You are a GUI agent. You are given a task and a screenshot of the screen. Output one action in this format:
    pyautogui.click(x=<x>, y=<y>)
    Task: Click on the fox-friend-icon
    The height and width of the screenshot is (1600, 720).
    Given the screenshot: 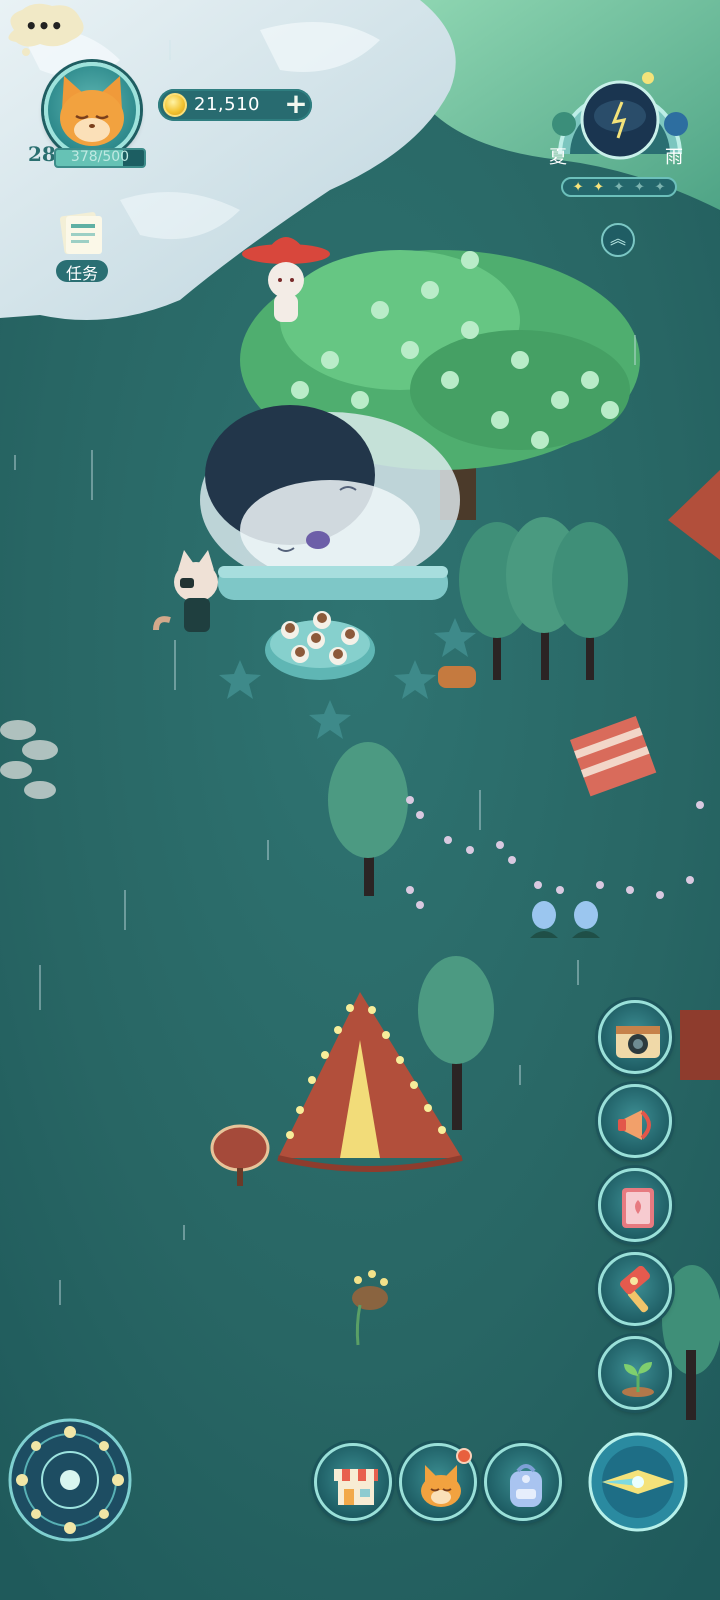 What is the action you would take?
    pyautogui.click(x=441, y=1486)
    